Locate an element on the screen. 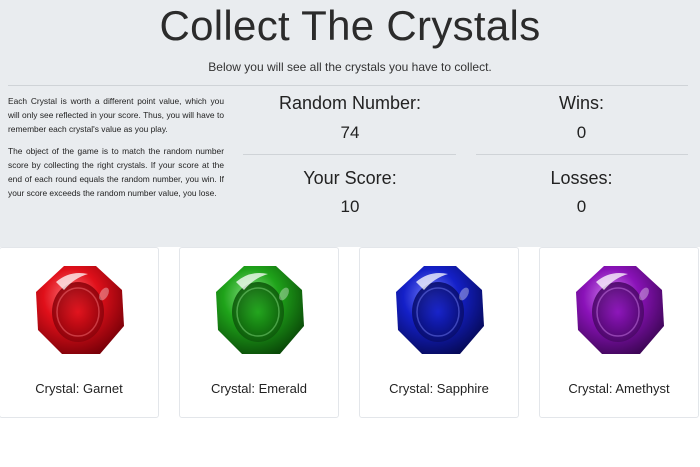 Image resolution: width=700 pixels, height=467 pixels. crystal-label: Crystal: Sapphire is located at coordinates (439, 388).